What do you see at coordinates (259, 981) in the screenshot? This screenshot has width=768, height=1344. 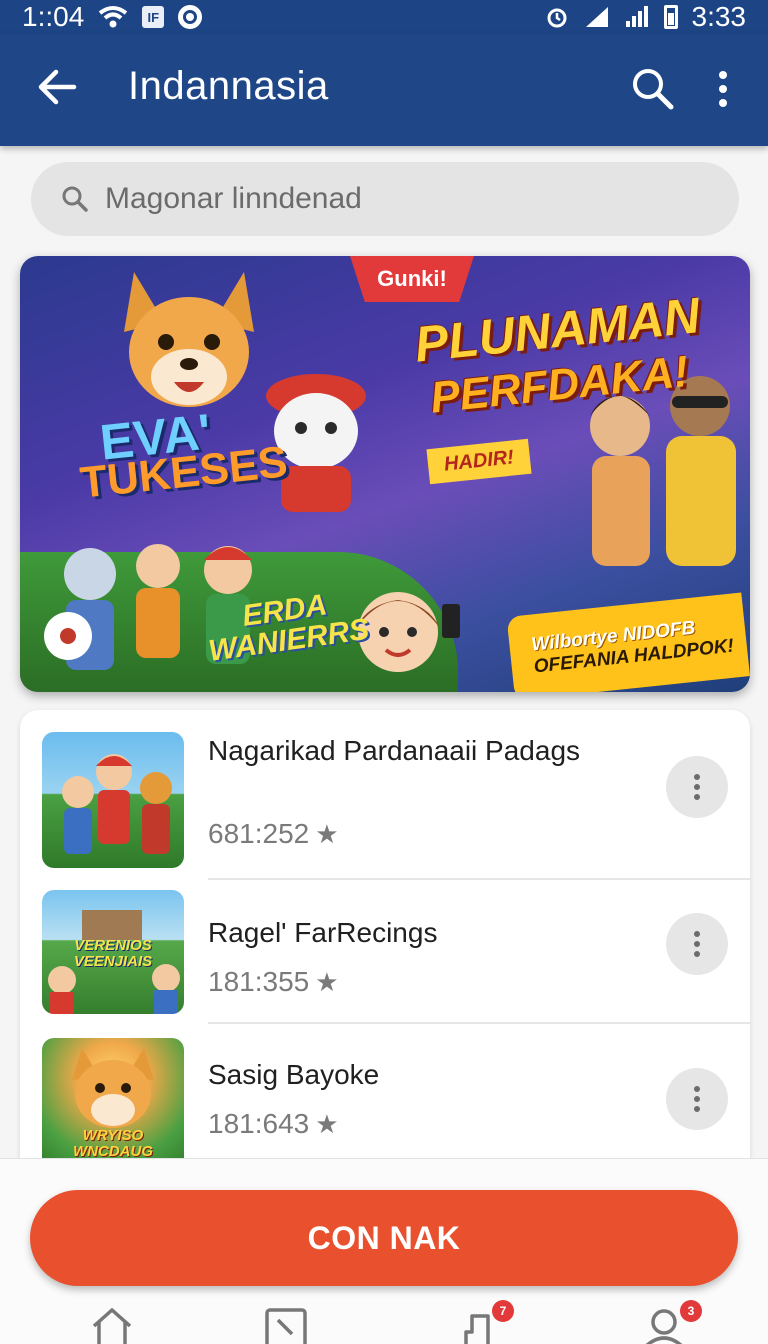 I see `list-item-rating-value: 181:355` at bounding box center [259, 981].